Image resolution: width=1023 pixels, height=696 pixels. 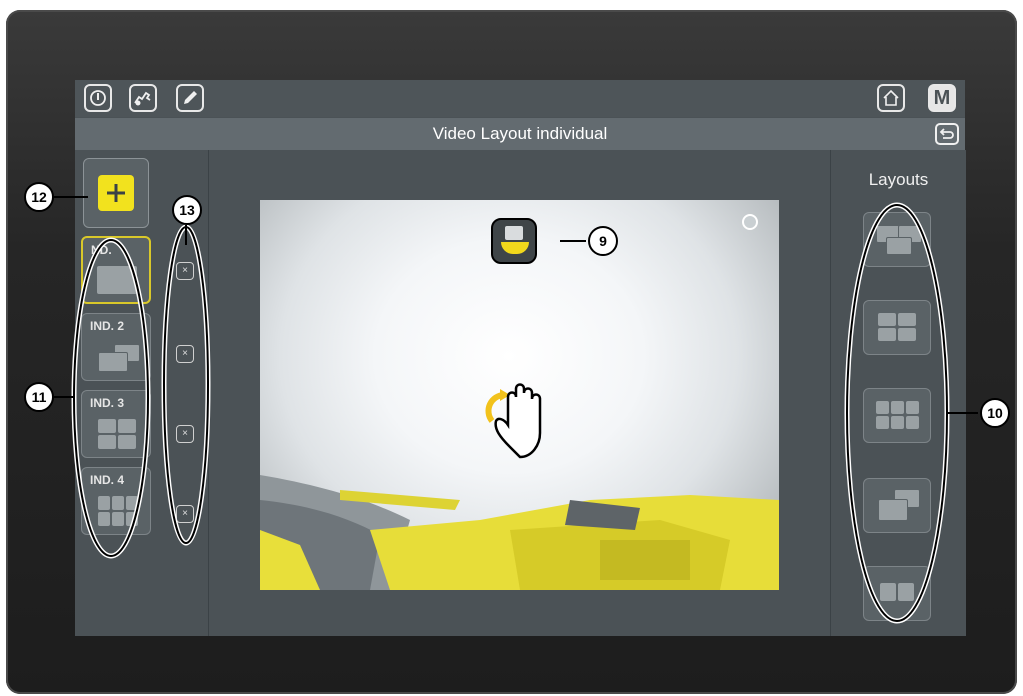 I want to click on callout-9: 9, so click(x=603, y=241).